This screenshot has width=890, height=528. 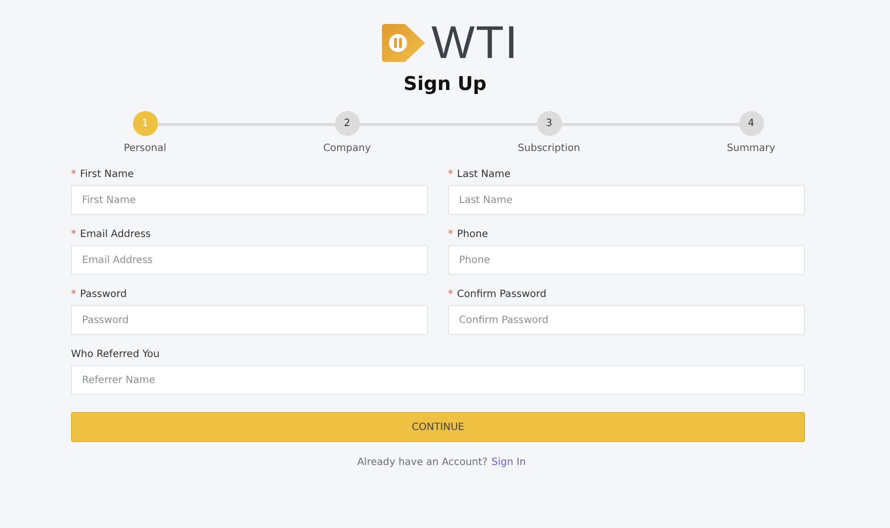 I want to click on footer-text: Already have an Account?, so click(x=422, y=462).